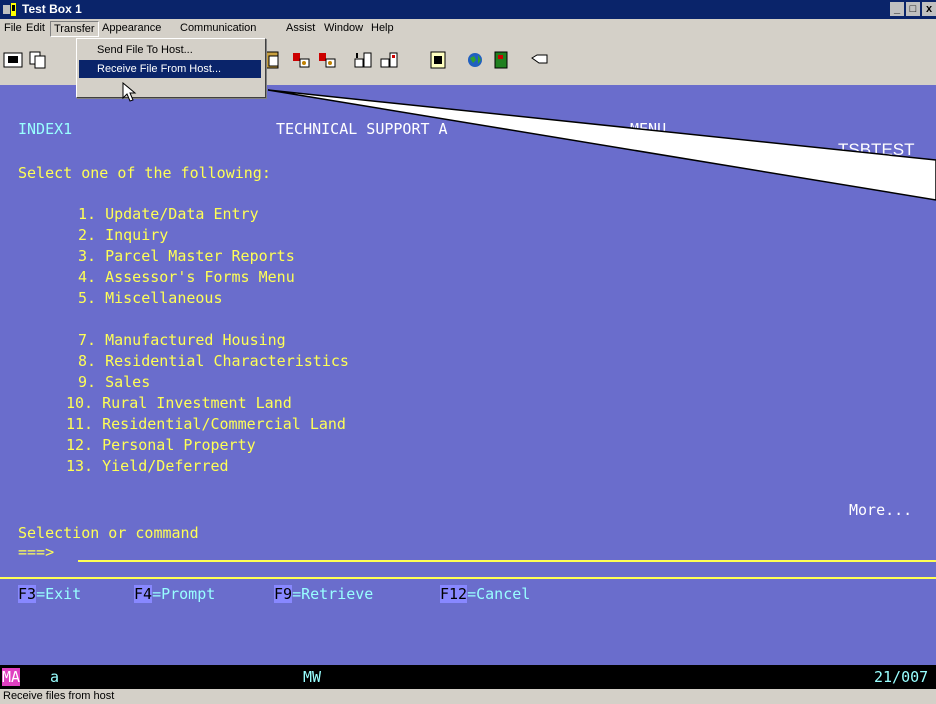 Image resolution: width=936 pixels, height=704 pixels. I want to click on command-input, so click(507, 561).